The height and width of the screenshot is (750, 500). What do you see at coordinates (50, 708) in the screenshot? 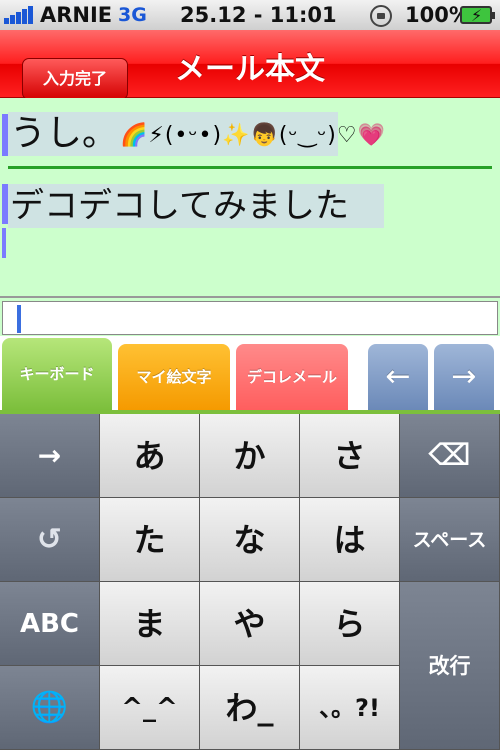
I see `globe-icon: 🌐` at bounding box center [50, 708].